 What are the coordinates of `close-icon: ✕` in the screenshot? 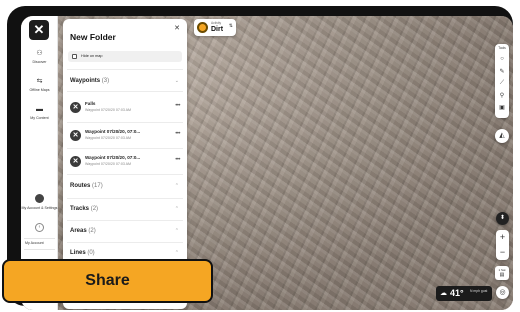 It's located at (39, 30).